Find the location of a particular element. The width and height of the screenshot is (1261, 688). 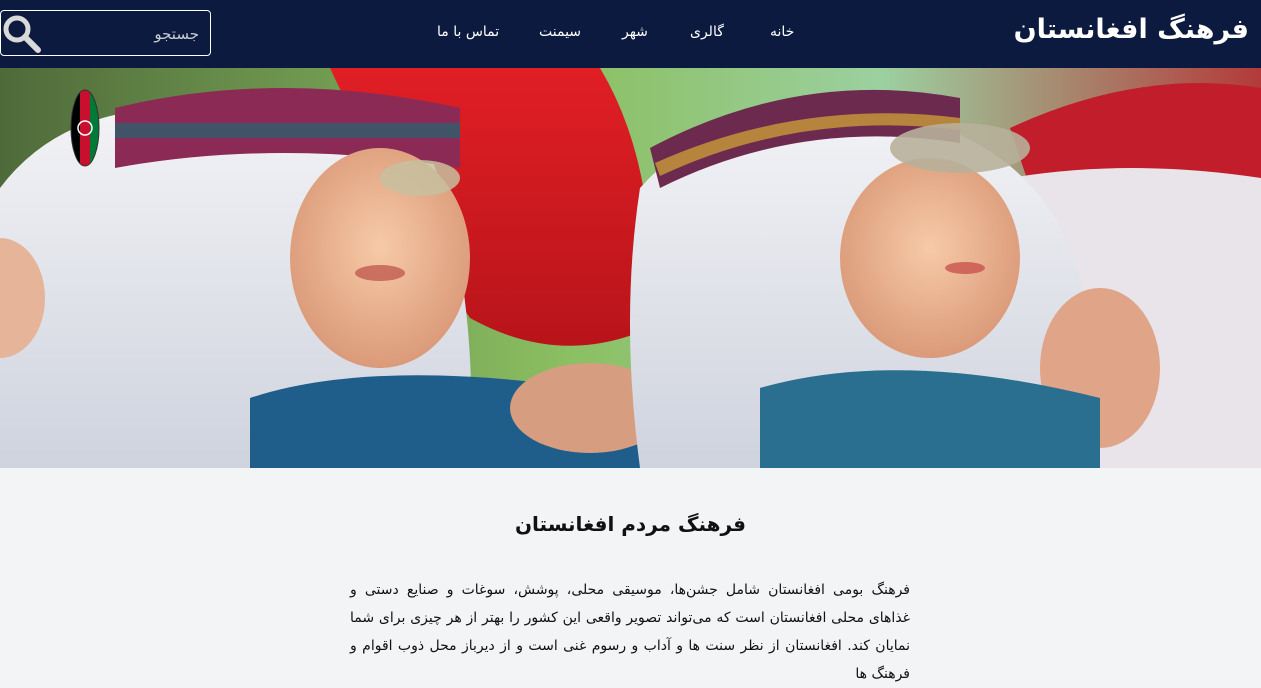

nav-link-cement: سیمنت is located at coordinates (560, 32).